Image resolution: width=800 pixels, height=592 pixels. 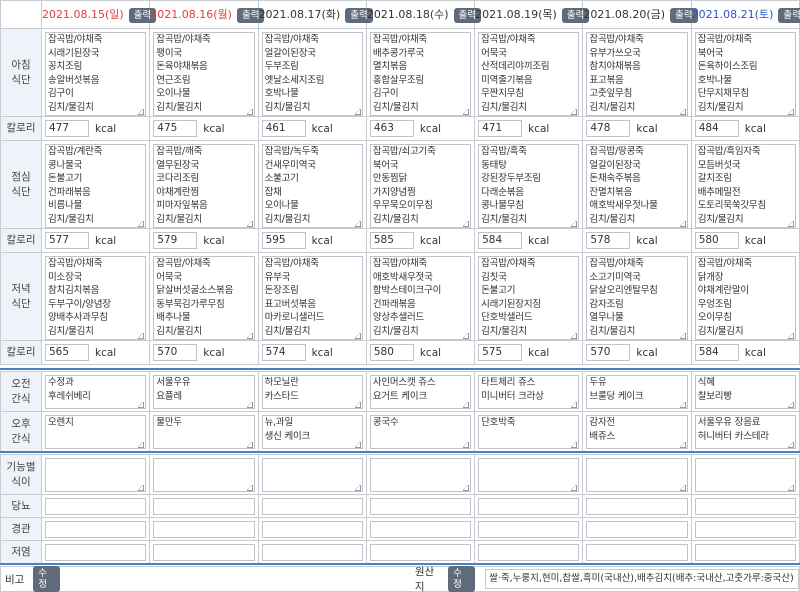 I want to click on dinner-textarea: 잡곡밥/야채죽 김칫국 돈불고기 시래기된장지짐 단호박샐러드 김치/물김치, so click(x=529, y=298).